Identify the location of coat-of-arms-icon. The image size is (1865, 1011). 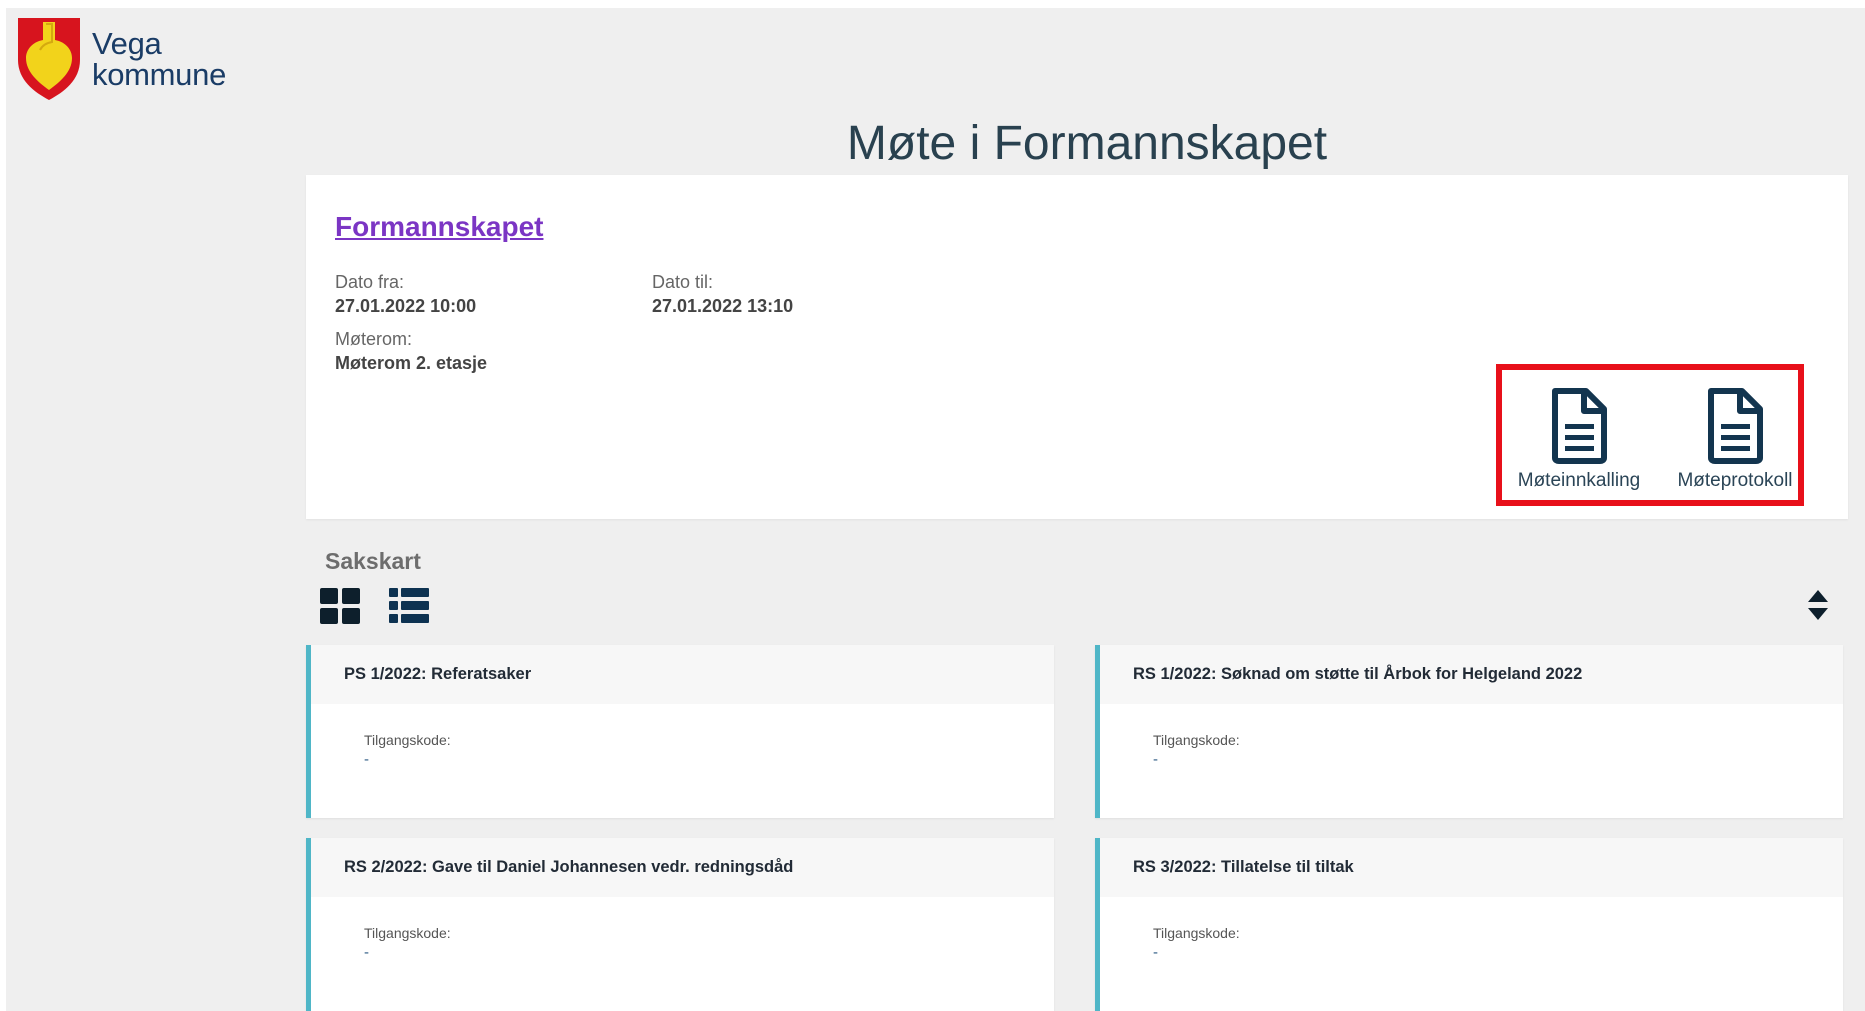
(49, 59).